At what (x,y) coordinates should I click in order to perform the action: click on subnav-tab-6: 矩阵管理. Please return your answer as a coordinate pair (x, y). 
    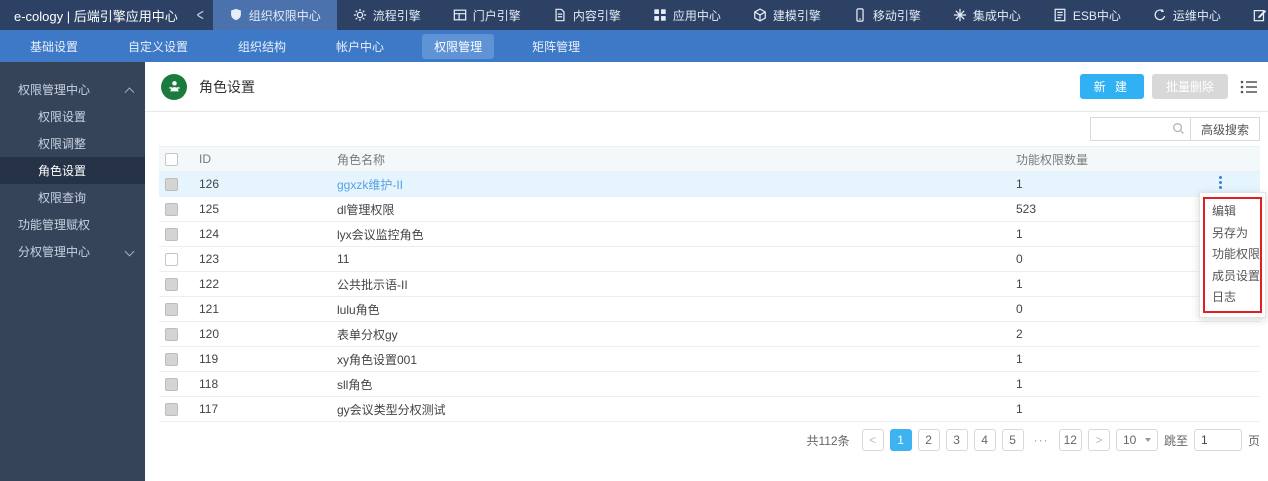
    Looking at the image, I should click on (556, 46).